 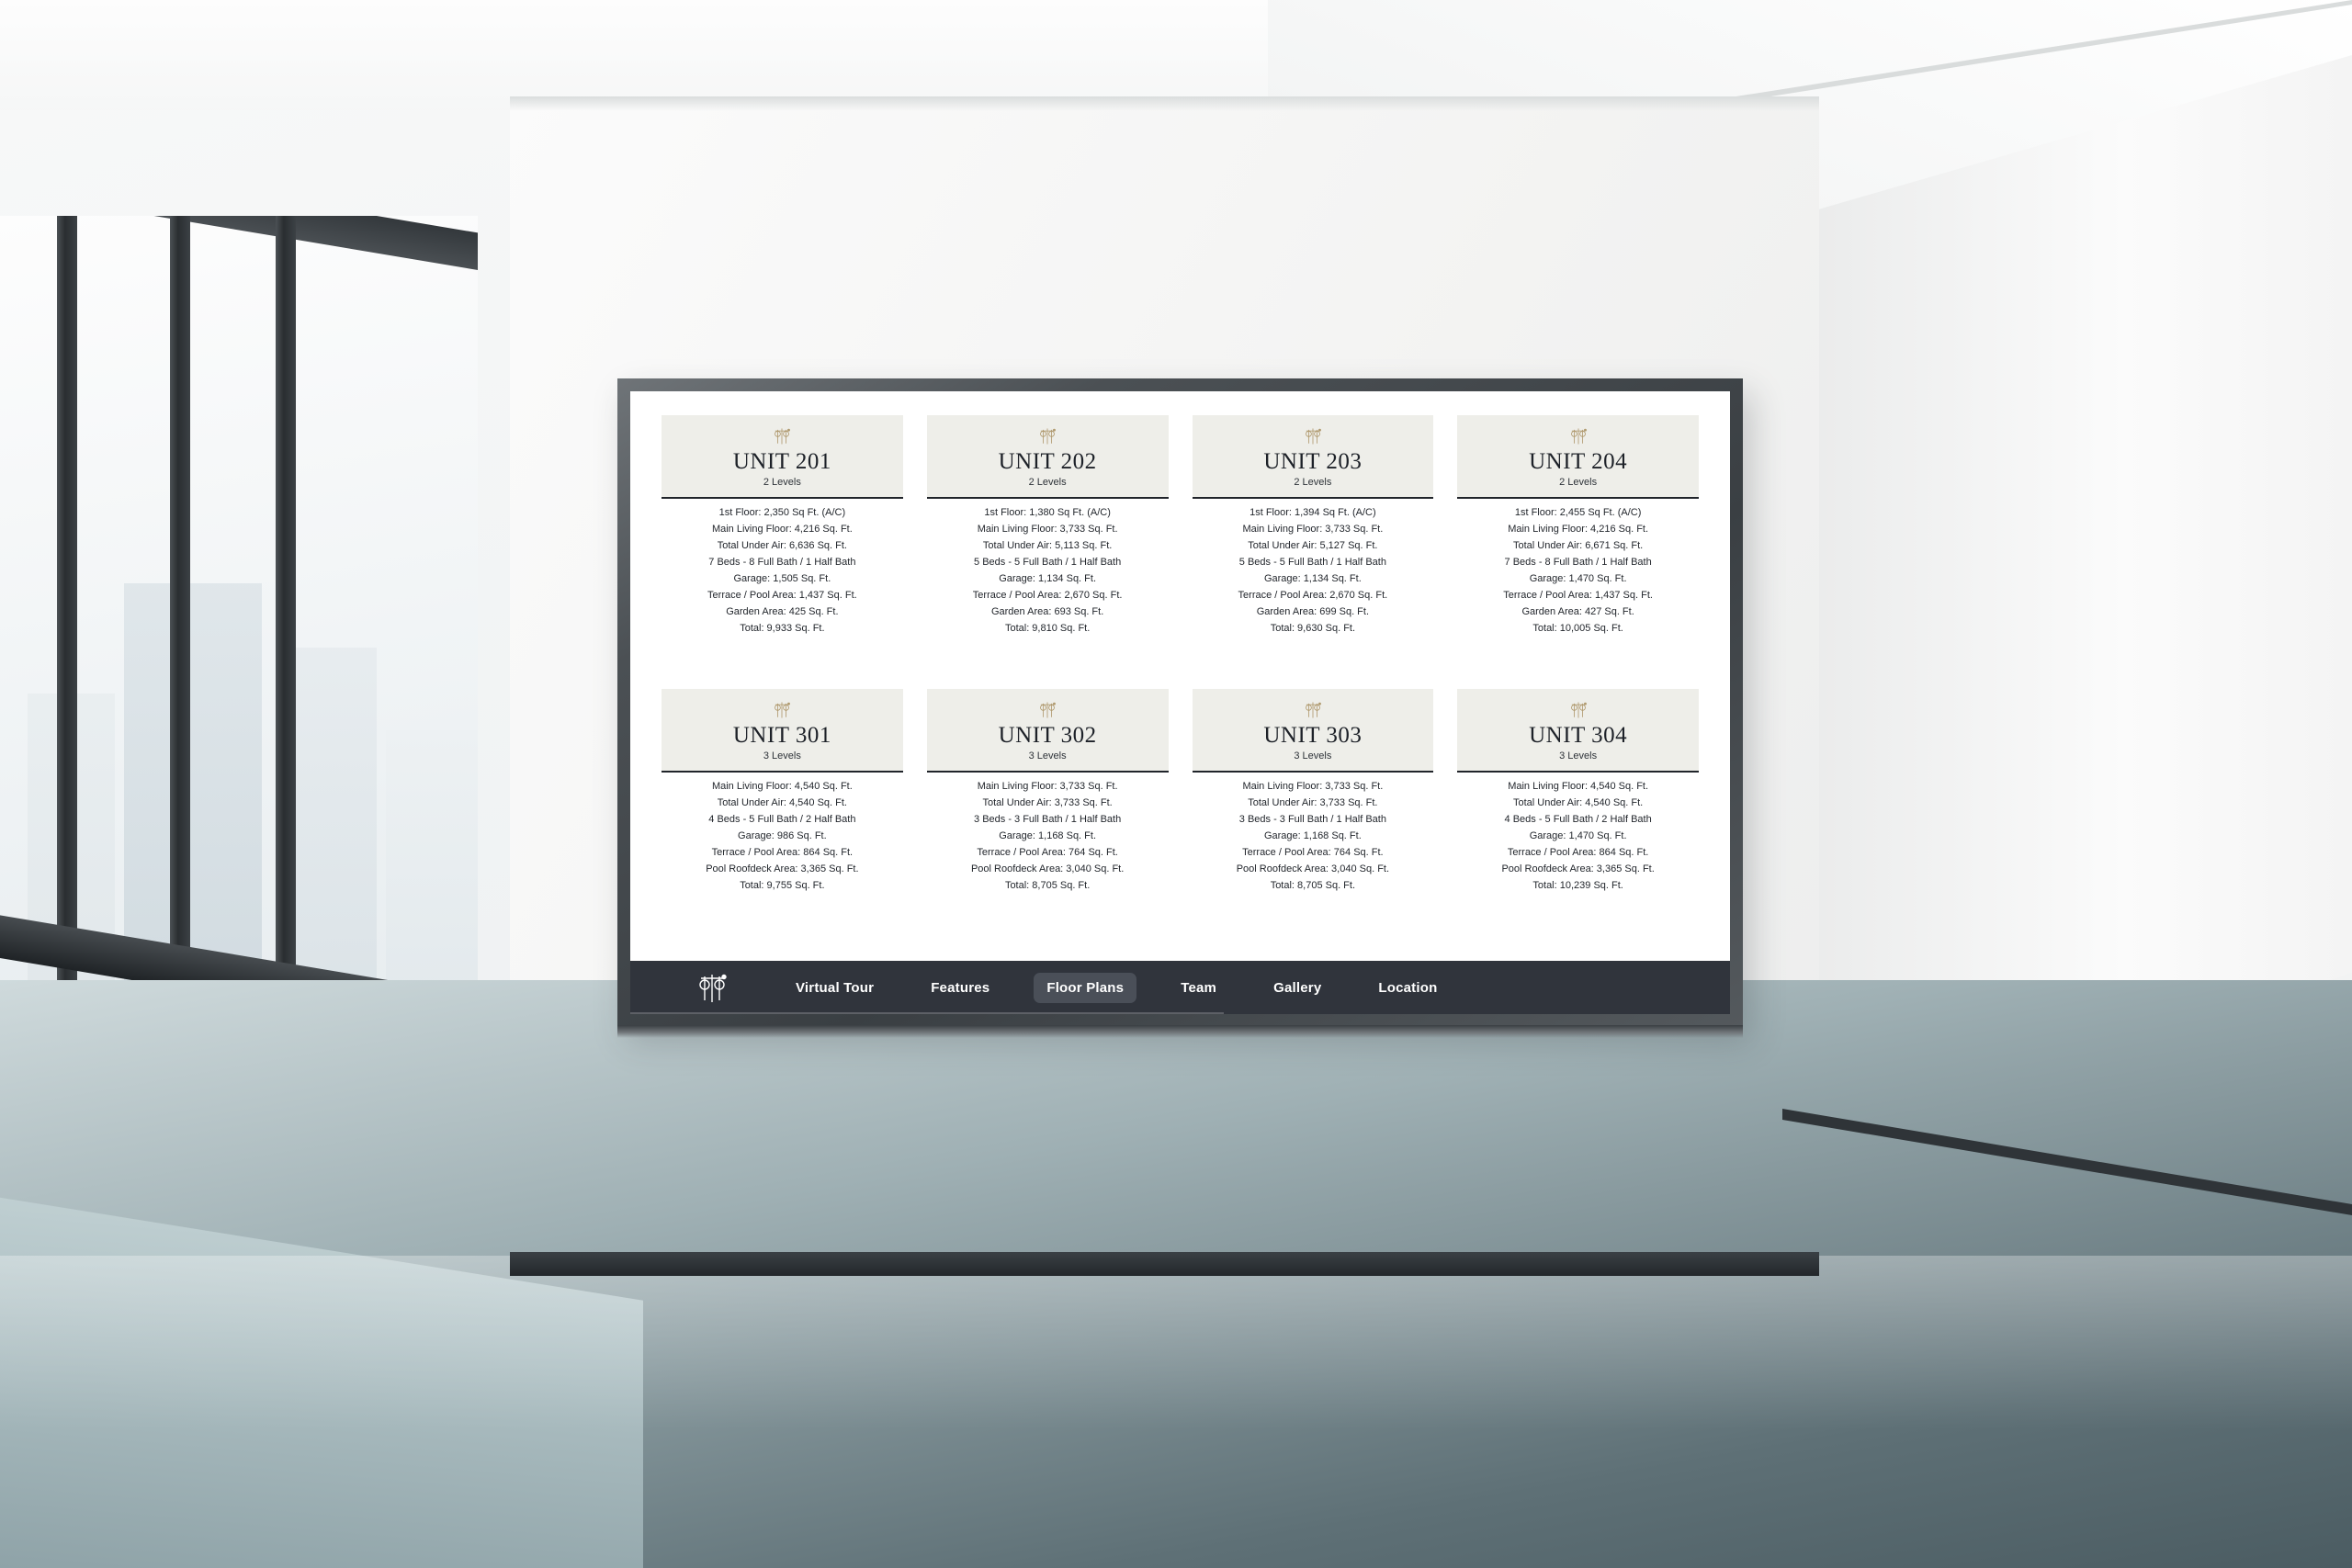 I want to click on unit-card-header: UNIT 301 3 Levels, so click(x=782, y=731).